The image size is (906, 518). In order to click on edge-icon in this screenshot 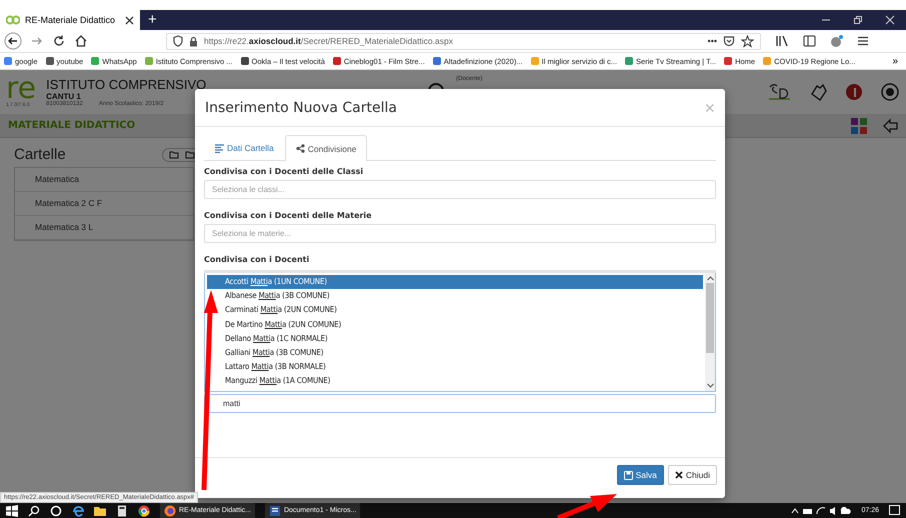, I will do `click(78, 510)`.